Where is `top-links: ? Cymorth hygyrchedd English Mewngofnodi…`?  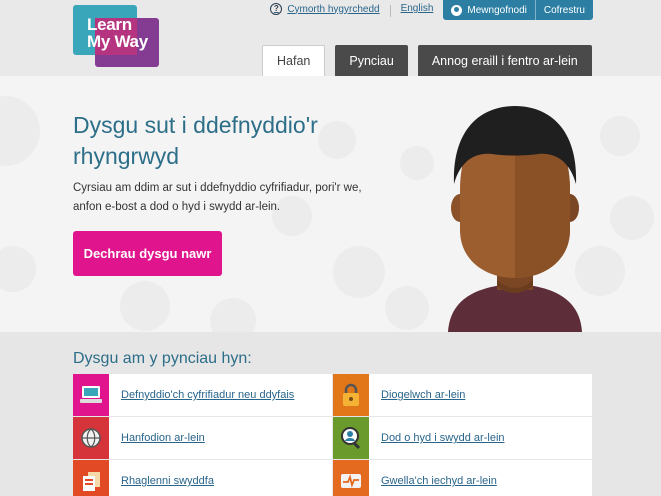 top-links: ? Cymorth hygyrchedd English Mewngofnodi… is located at coordinates (431, 10).